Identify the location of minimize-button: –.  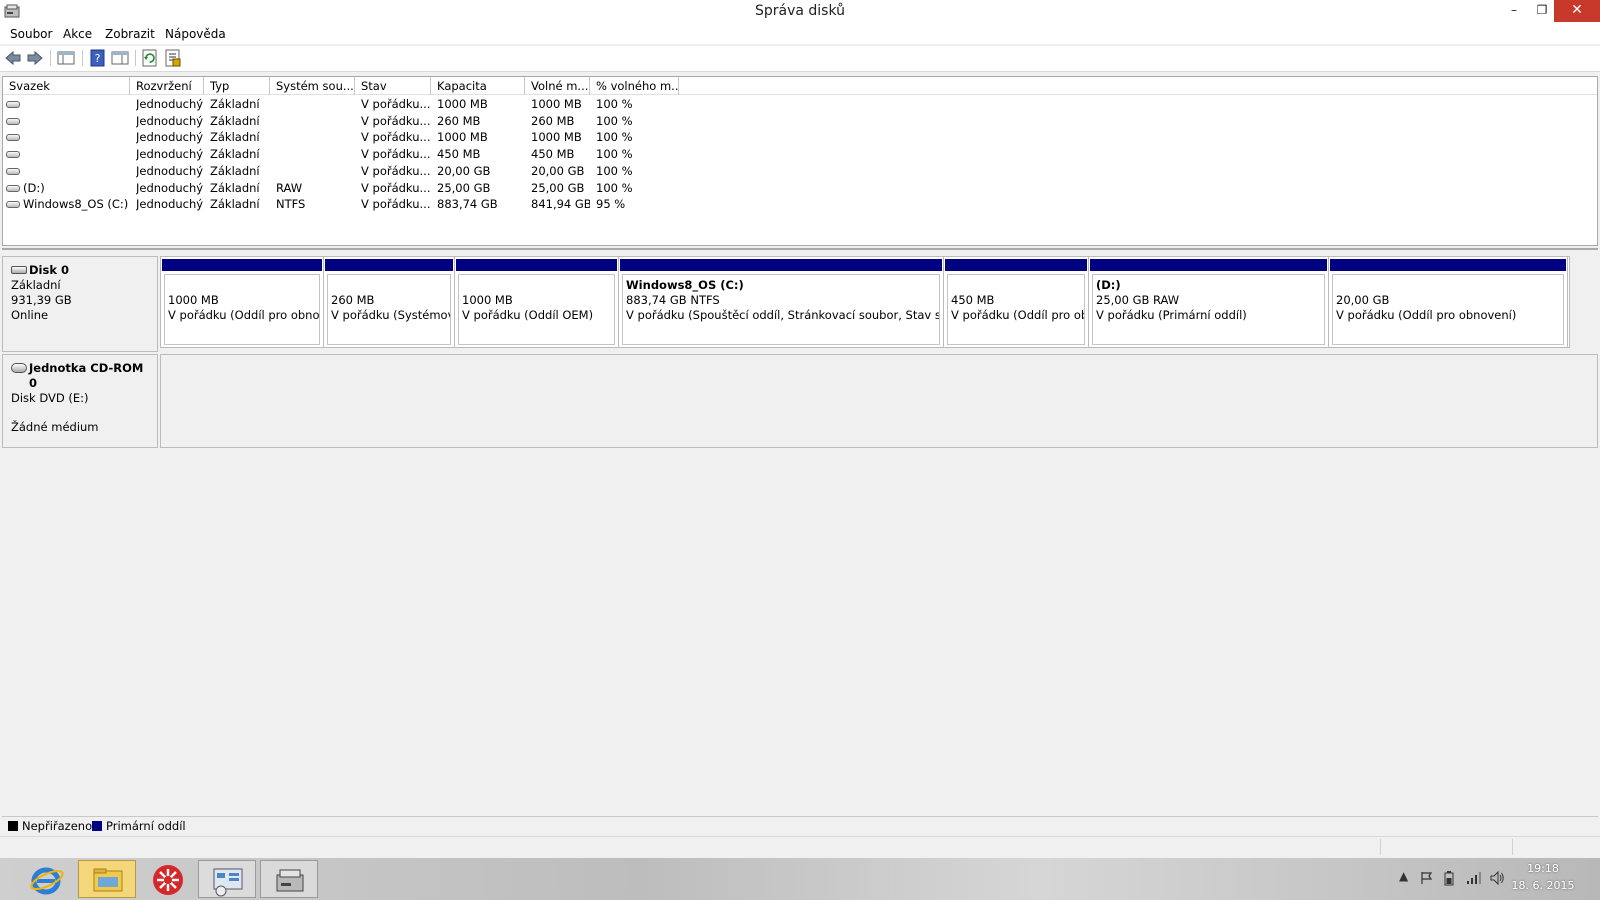
(1514, 11).